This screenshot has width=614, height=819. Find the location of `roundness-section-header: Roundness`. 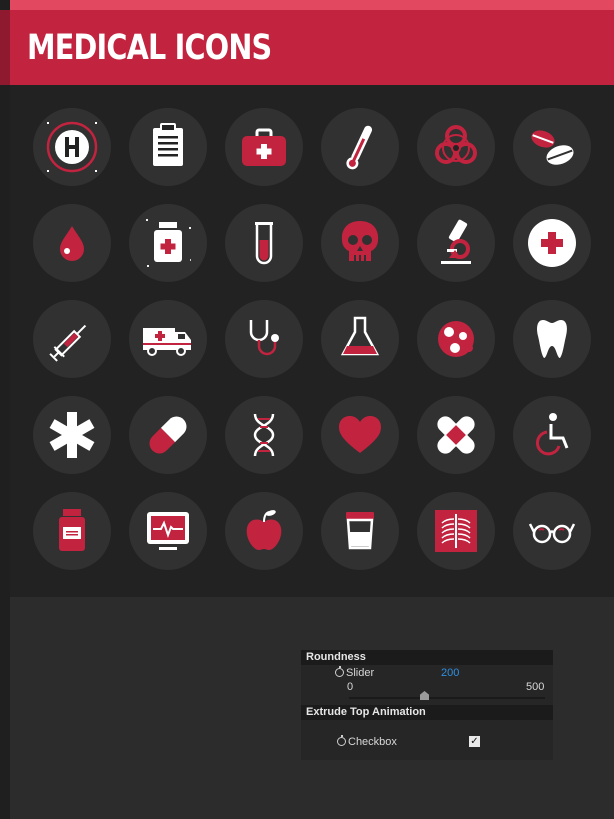

roundness-section-header: Roundness is located at coordinates (427, 657).